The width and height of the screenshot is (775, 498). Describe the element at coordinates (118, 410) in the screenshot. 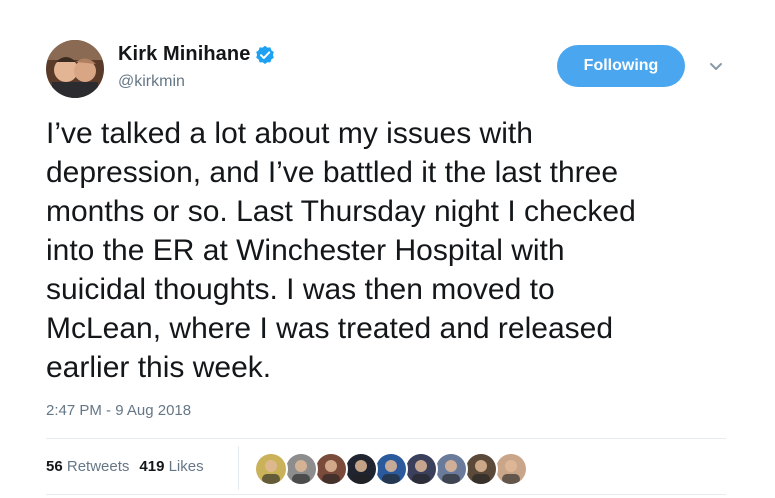

I see `tweet-timestamp: 2:47 PM - 9 Aug 2018` at that location.